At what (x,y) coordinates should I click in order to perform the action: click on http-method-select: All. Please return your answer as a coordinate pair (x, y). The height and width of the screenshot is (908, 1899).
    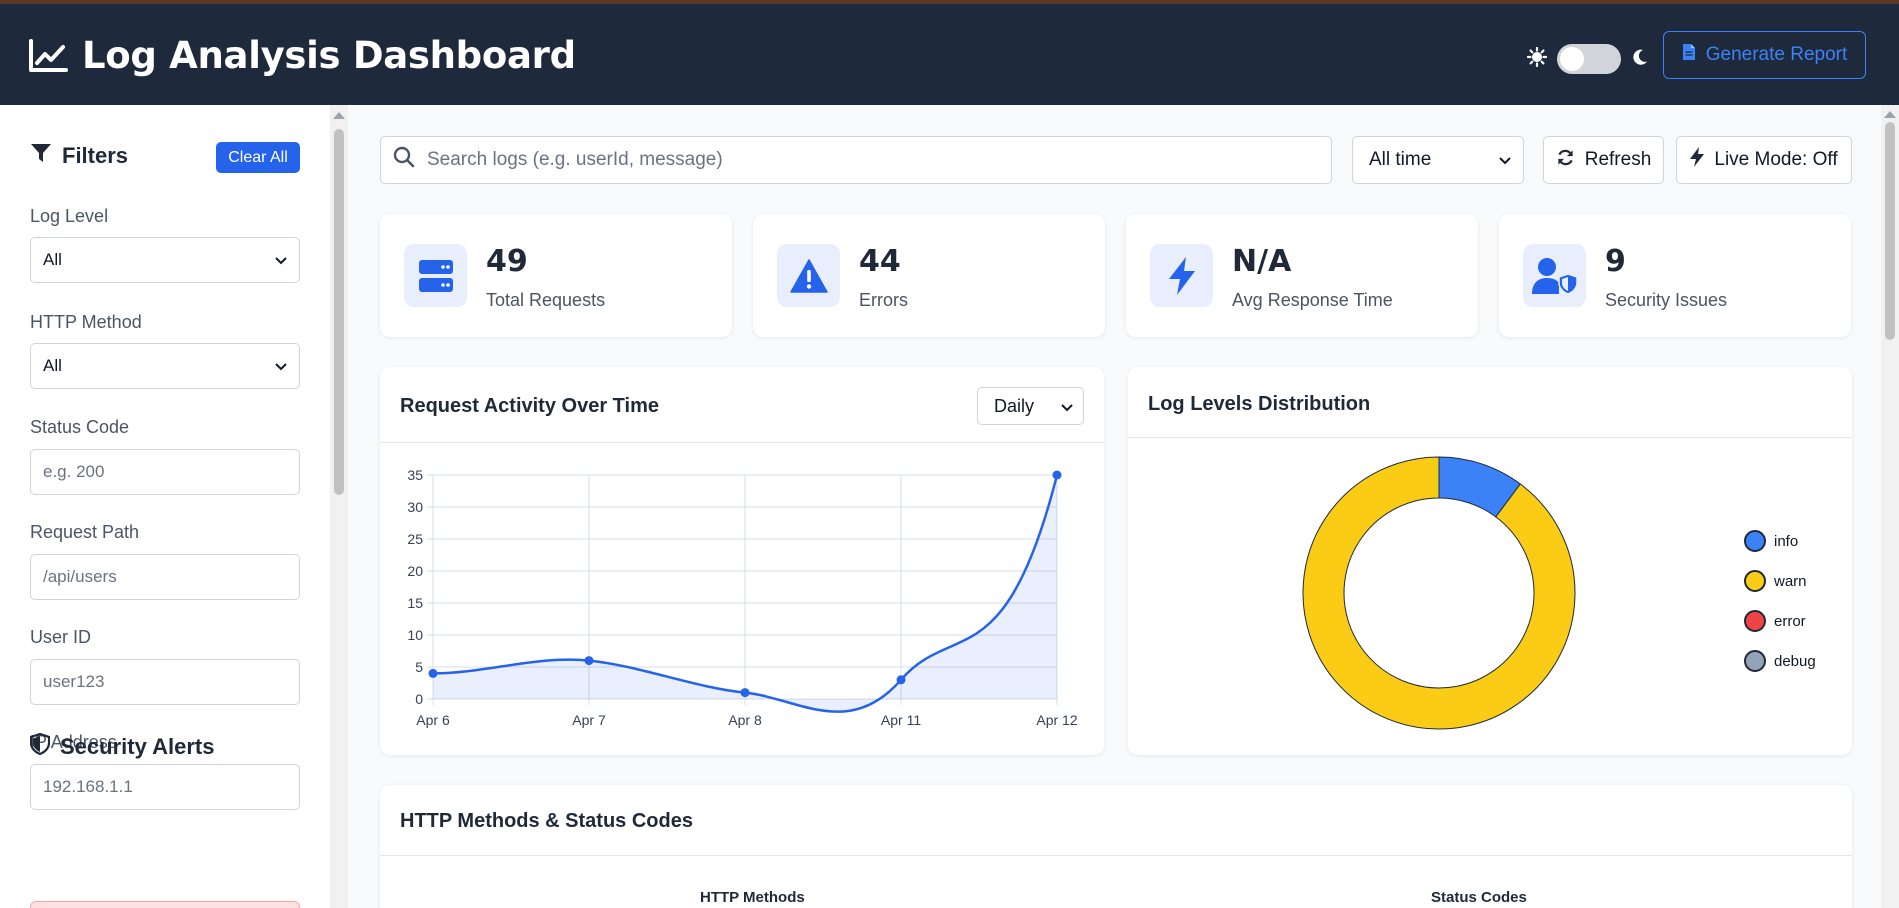
    Looking at the image, I should click on (165, 366).